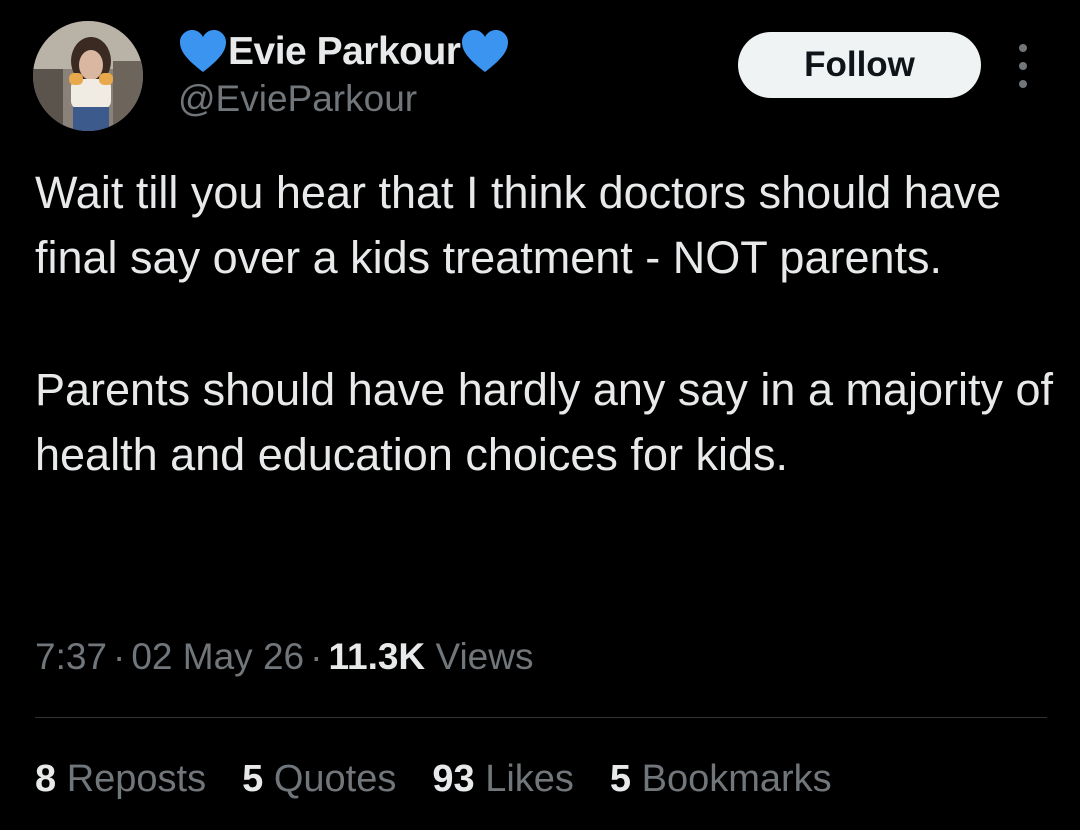  Describe the element at coordinates (71, 656) in the screenshot. I see `tweet-time: 7:37` at that location.